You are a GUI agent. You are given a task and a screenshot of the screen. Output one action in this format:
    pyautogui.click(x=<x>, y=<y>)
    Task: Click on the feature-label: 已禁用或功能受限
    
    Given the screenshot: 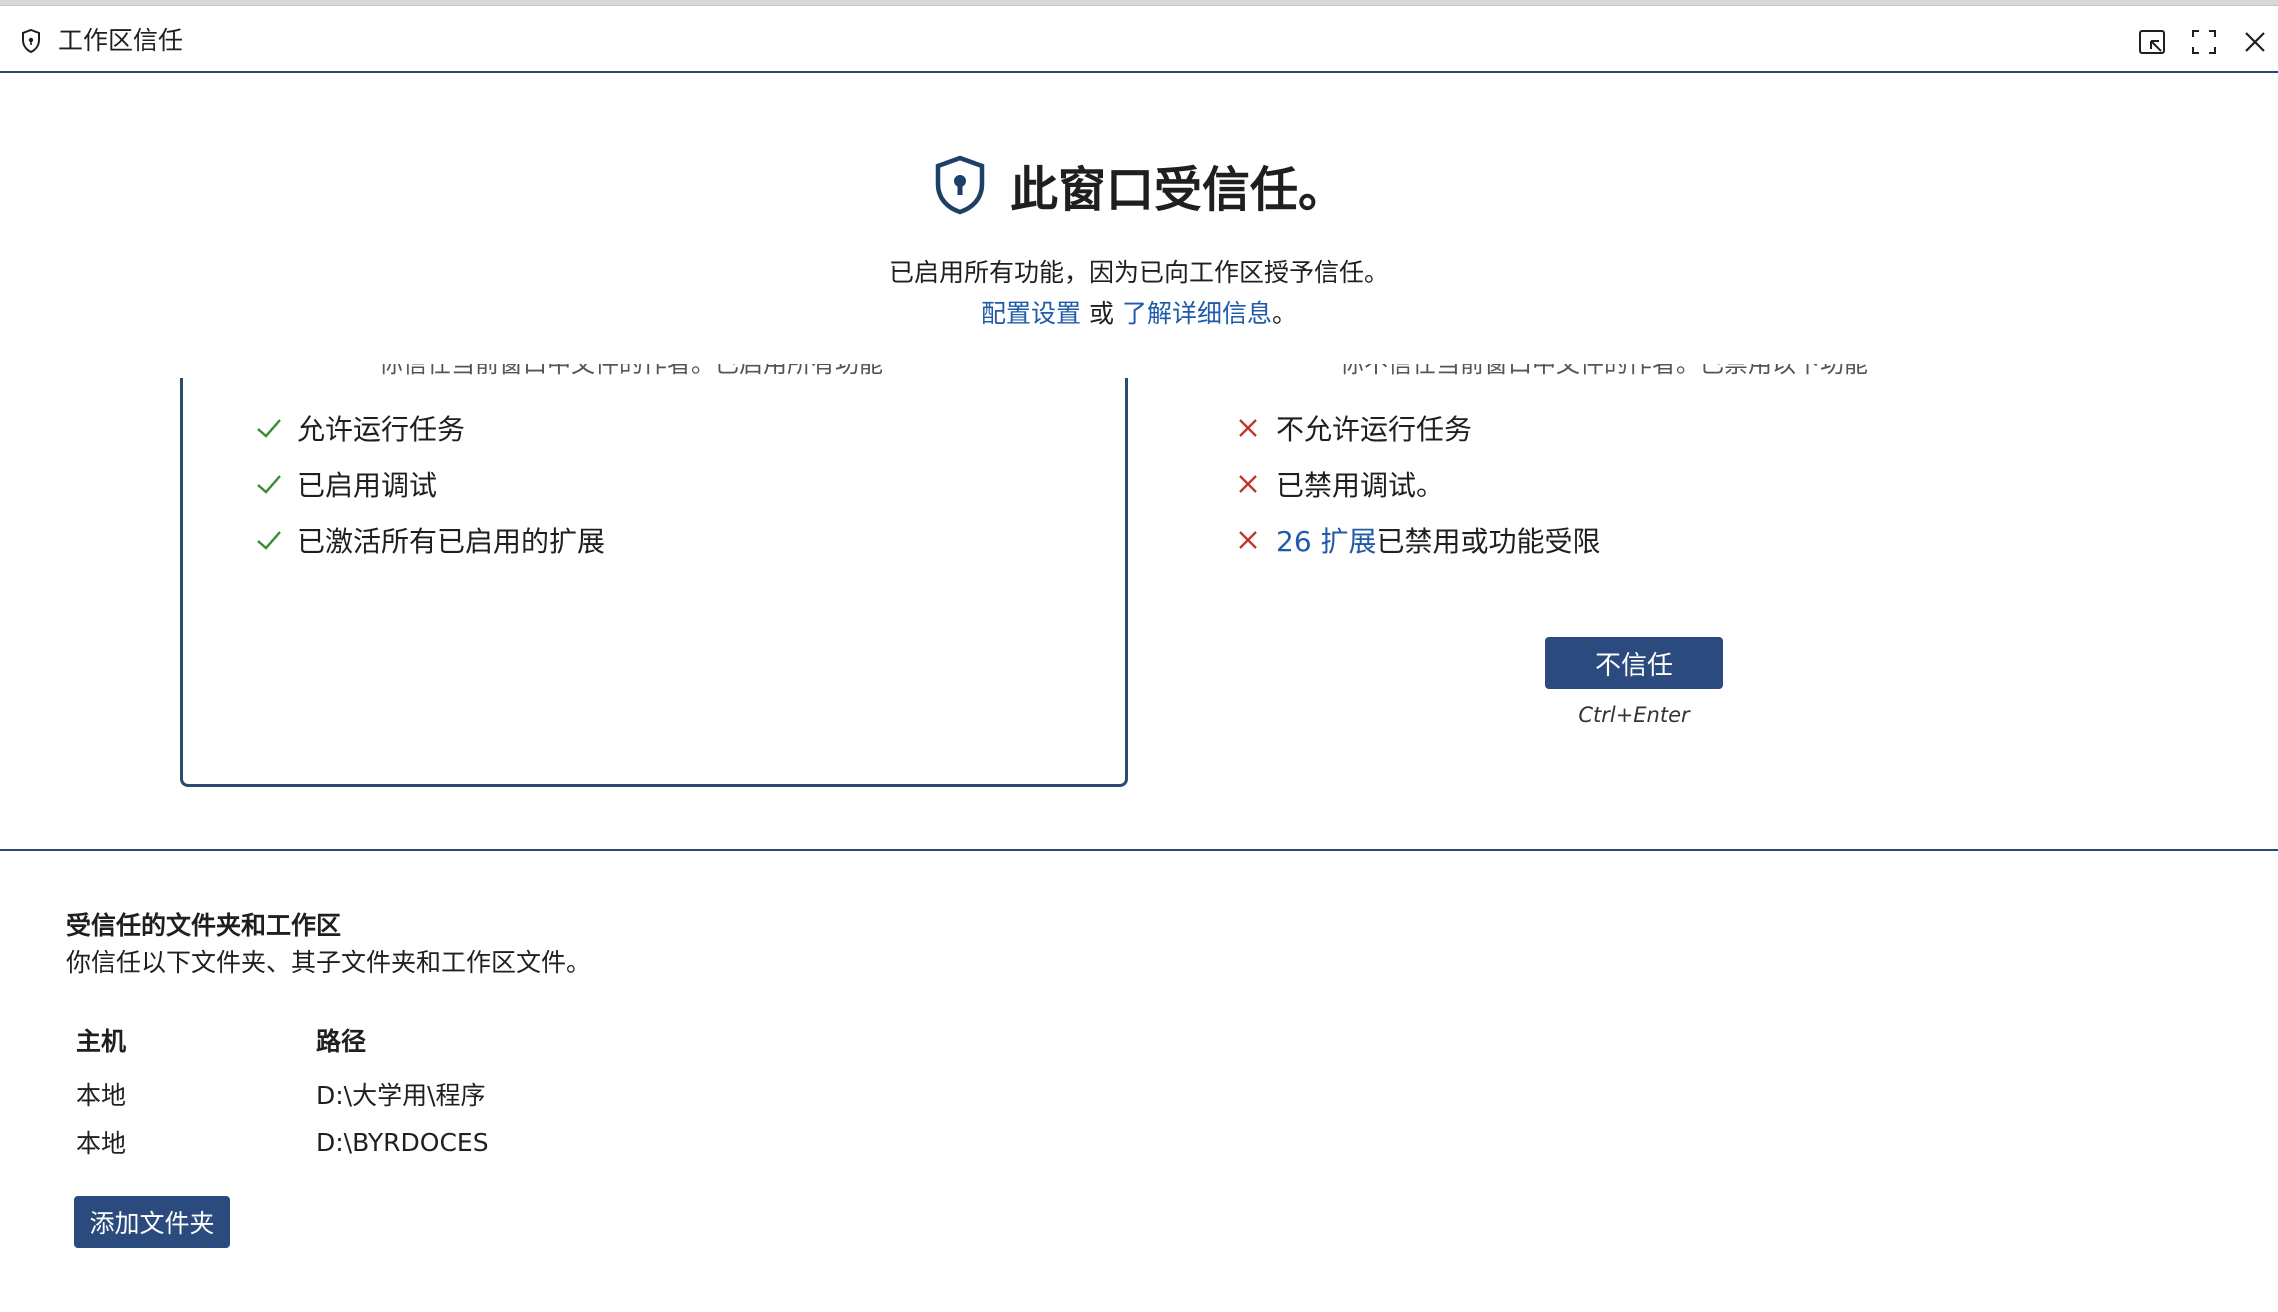 What is the action you would take?
    pyautogui.click(x=1488, y=541)
    